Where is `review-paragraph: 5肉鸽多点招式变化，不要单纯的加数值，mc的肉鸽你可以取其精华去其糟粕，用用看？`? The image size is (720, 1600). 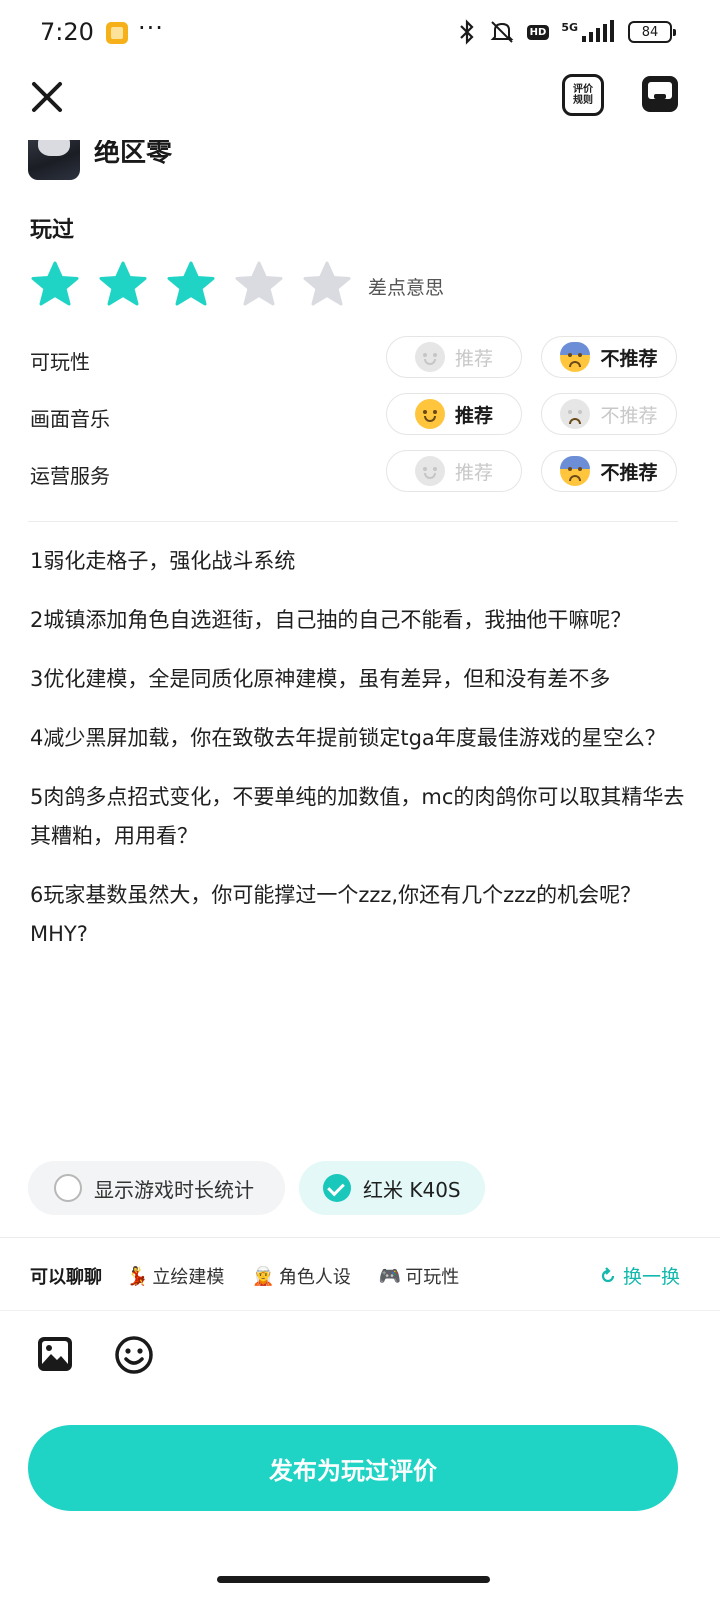
review-paragraph: 5肉鸽多点招式变化，不要单纯的加数值，mc的肉鸽你可以取其精华去其糟粕，用用看？ is located at coordinates (357, 816).